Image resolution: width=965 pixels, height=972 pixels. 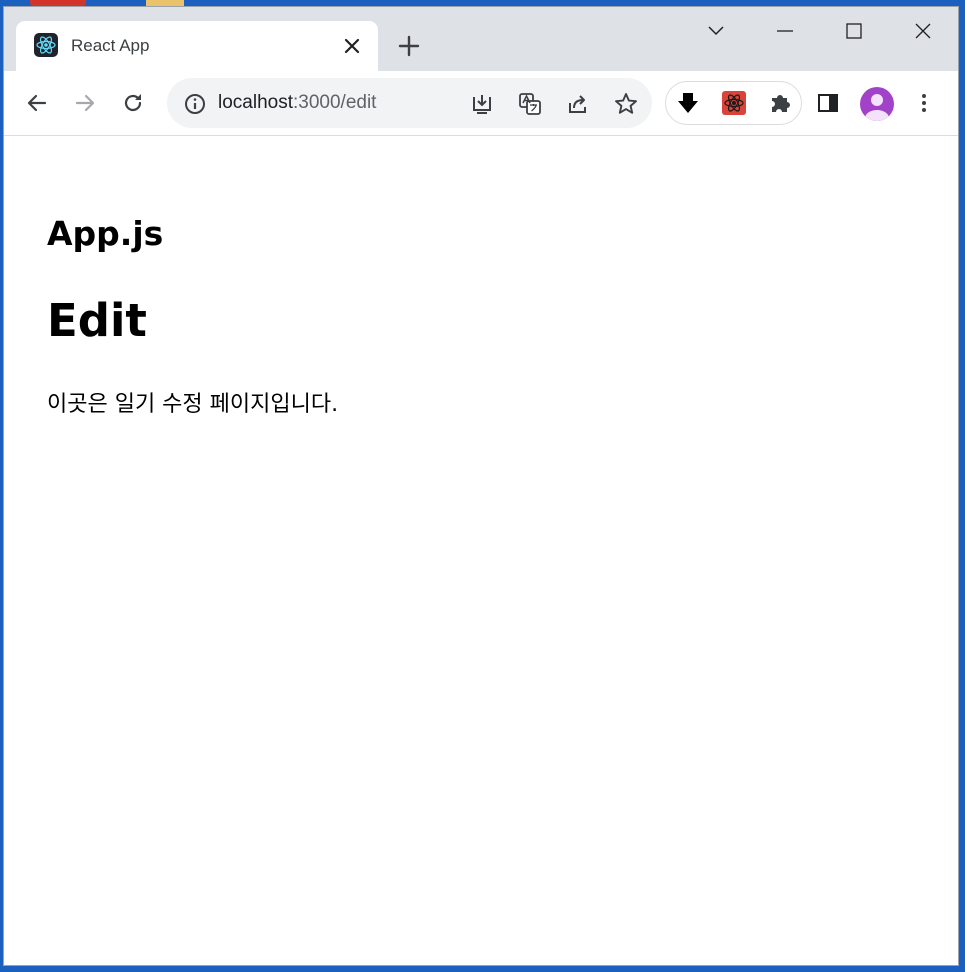 I want to click on new-tab-button, so click(x=409, y=46).